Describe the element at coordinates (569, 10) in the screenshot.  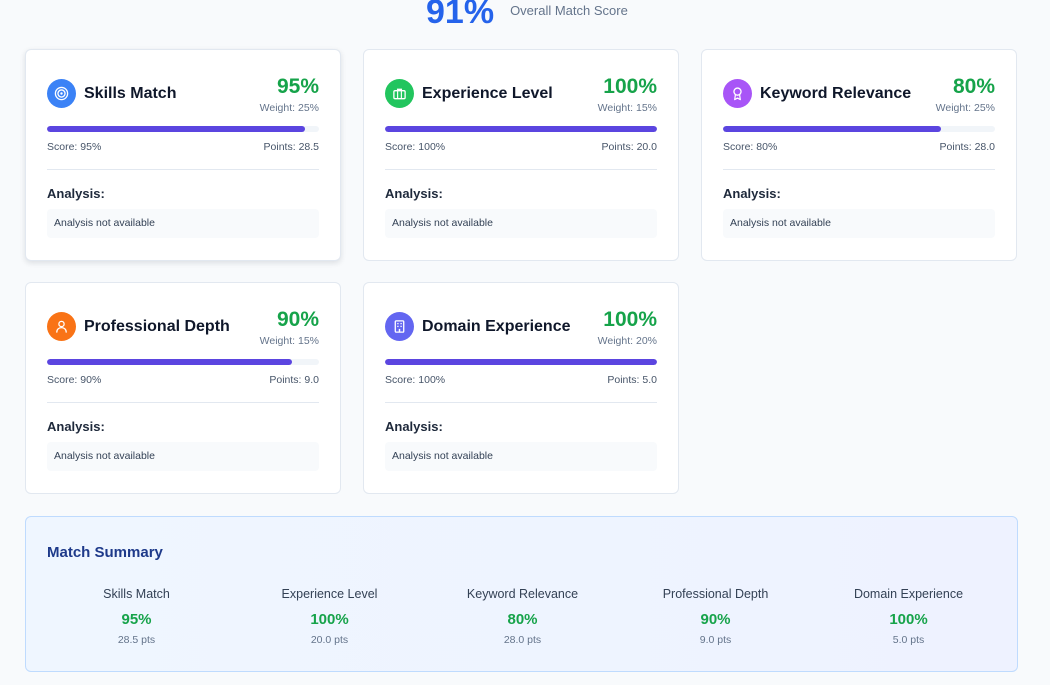
I see `overall-score-label: Overall Match Score` at that location.